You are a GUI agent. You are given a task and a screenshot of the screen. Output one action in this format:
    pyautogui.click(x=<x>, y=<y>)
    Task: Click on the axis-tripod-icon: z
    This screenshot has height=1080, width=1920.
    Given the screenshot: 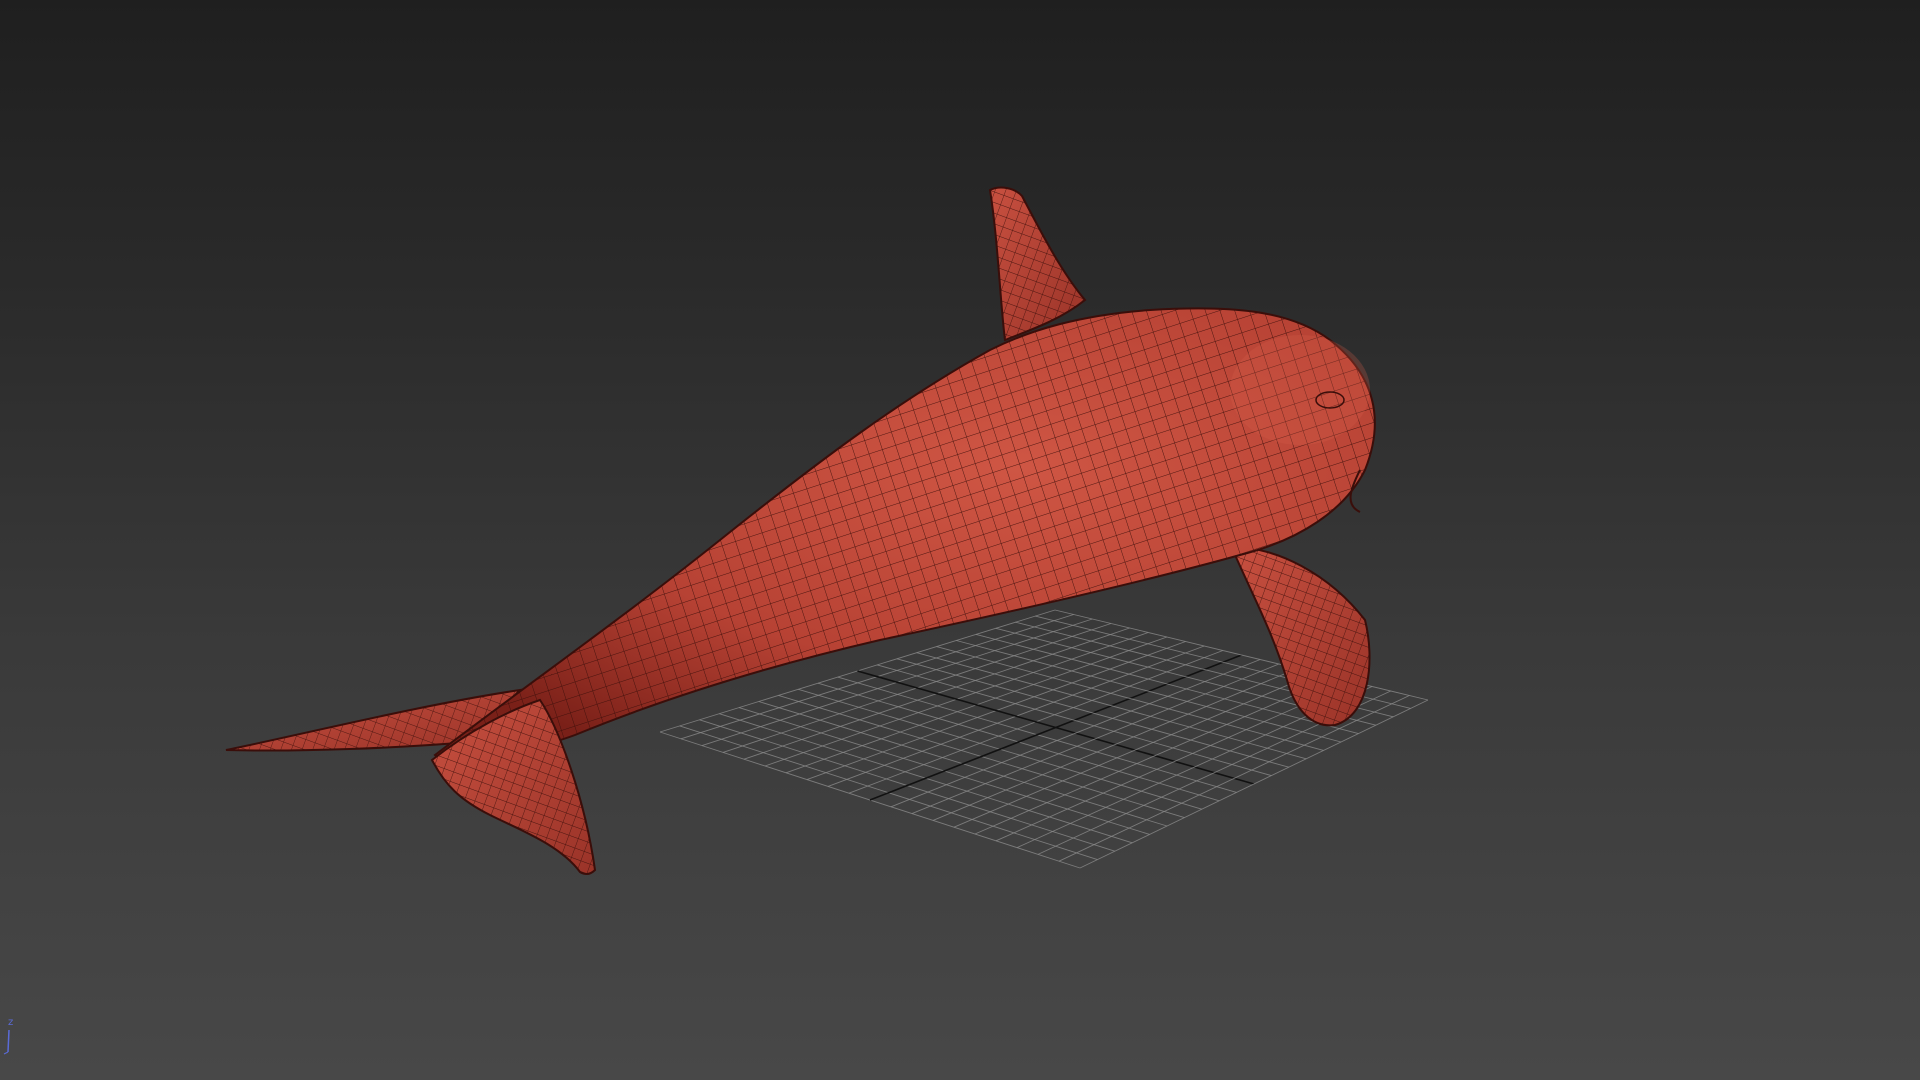 What is the action you would take?
    pyautogui.click(x=14, y=1038)
    